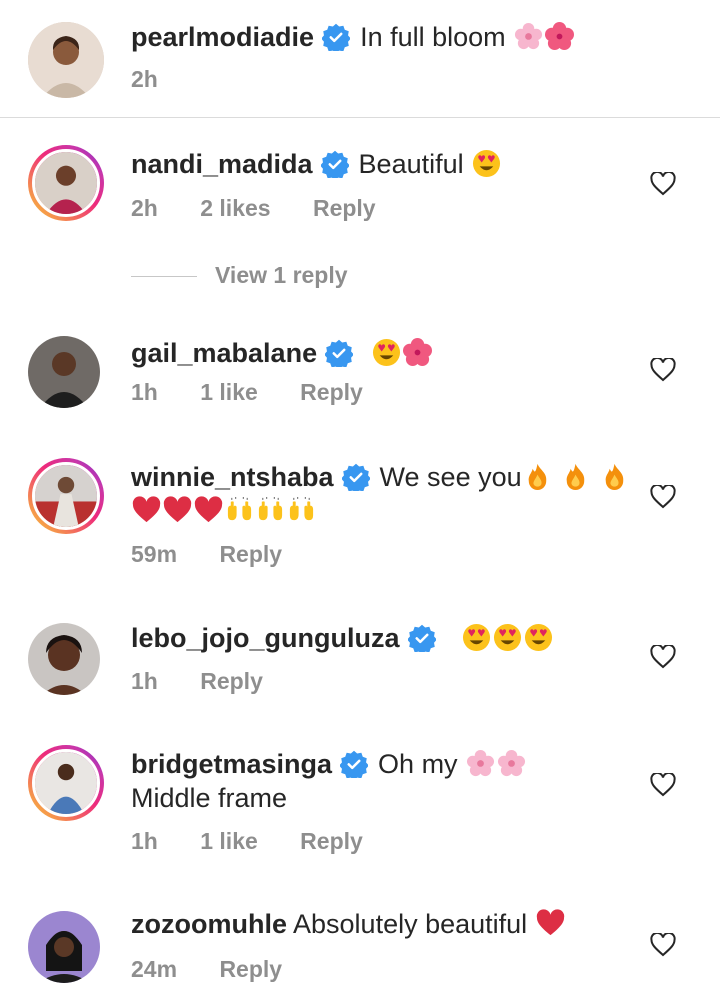 This screenshot has height=991, width=720. What do you see at coordinates (222, 164) in the screenshot?
I see `comment-username: nandi_madida` at bounding box center [222, 164].